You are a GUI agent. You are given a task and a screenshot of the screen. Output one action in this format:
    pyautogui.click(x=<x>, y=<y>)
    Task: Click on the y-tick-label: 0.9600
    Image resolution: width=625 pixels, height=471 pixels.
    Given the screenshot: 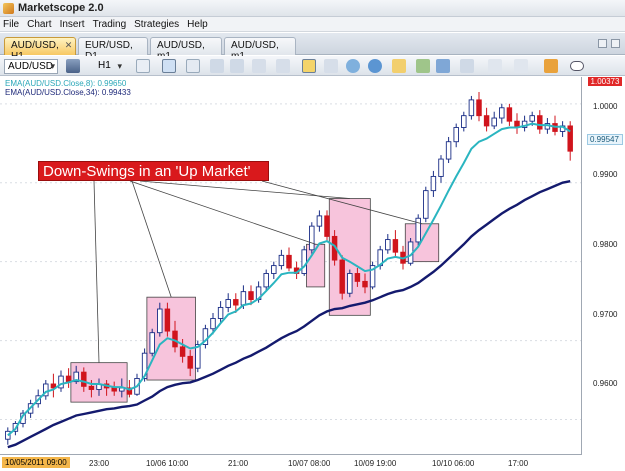 What is the action you would take?
    pyautogui.click(x=605, y=383)
    